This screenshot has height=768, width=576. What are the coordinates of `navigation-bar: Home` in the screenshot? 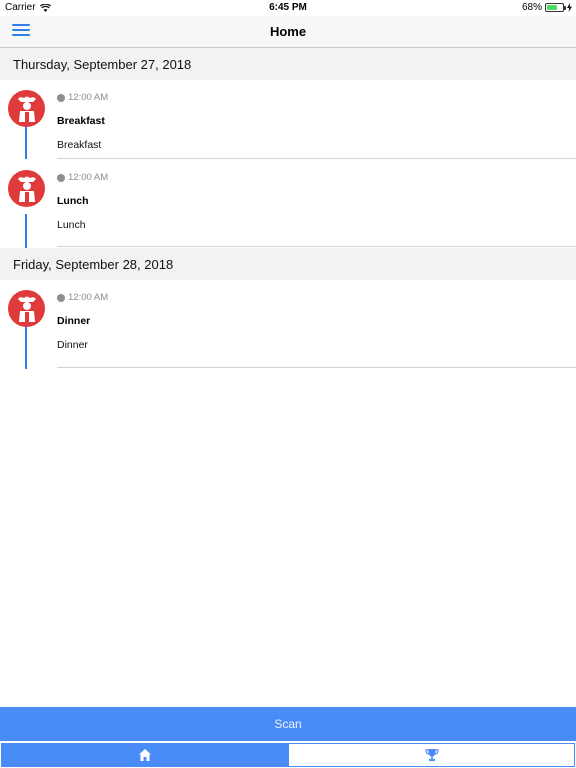 It's located at (288, 32).